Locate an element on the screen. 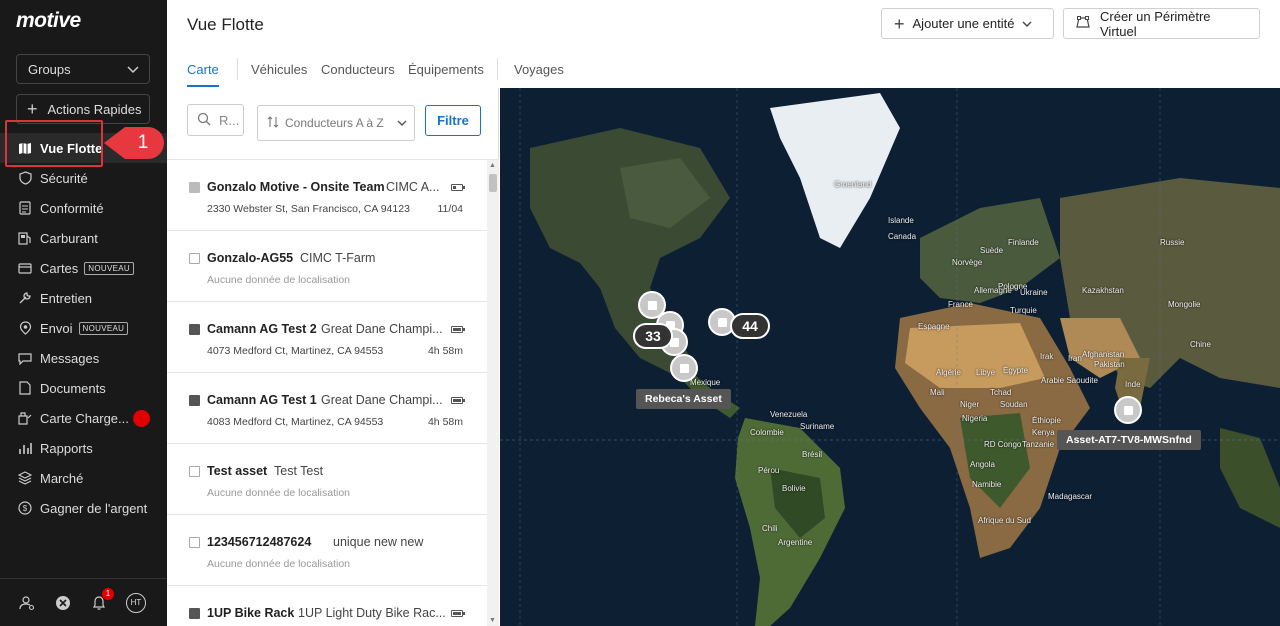 The width and height of the screenshot is (1280, 626). tab-equipements: Équipements is located at coordinates (446, 69).